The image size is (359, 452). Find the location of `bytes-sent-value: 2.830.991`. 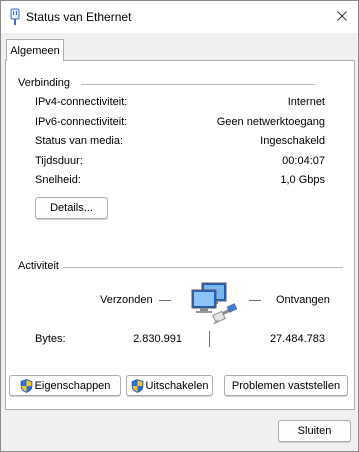

bytes-sent-value: 2.830.991 is located at coordinates (157, 339).